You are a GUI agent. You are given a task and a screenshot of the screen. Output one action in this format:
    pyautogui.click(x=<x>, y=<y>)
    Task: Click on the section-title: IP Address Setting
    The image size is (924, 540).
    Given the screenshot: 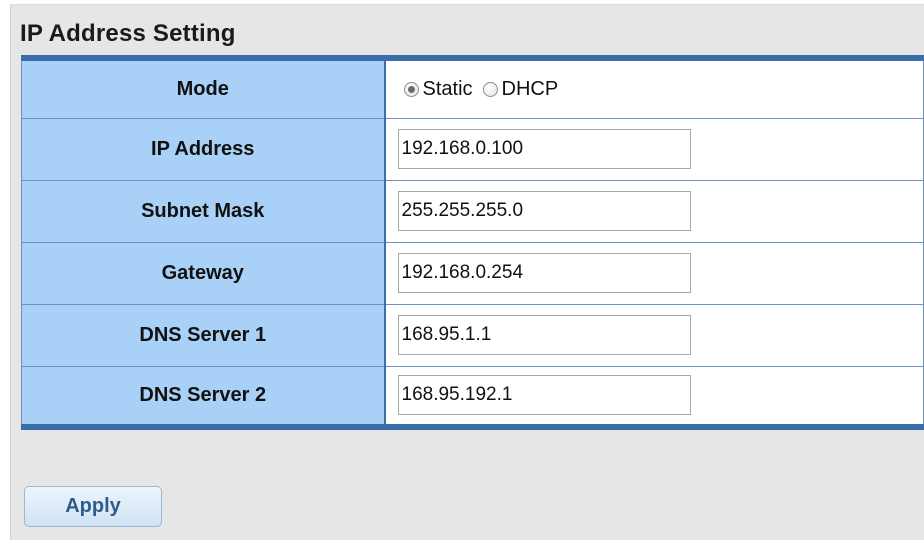 What is the action you would take?
    pyautogui.click(x=128, y=33)
    